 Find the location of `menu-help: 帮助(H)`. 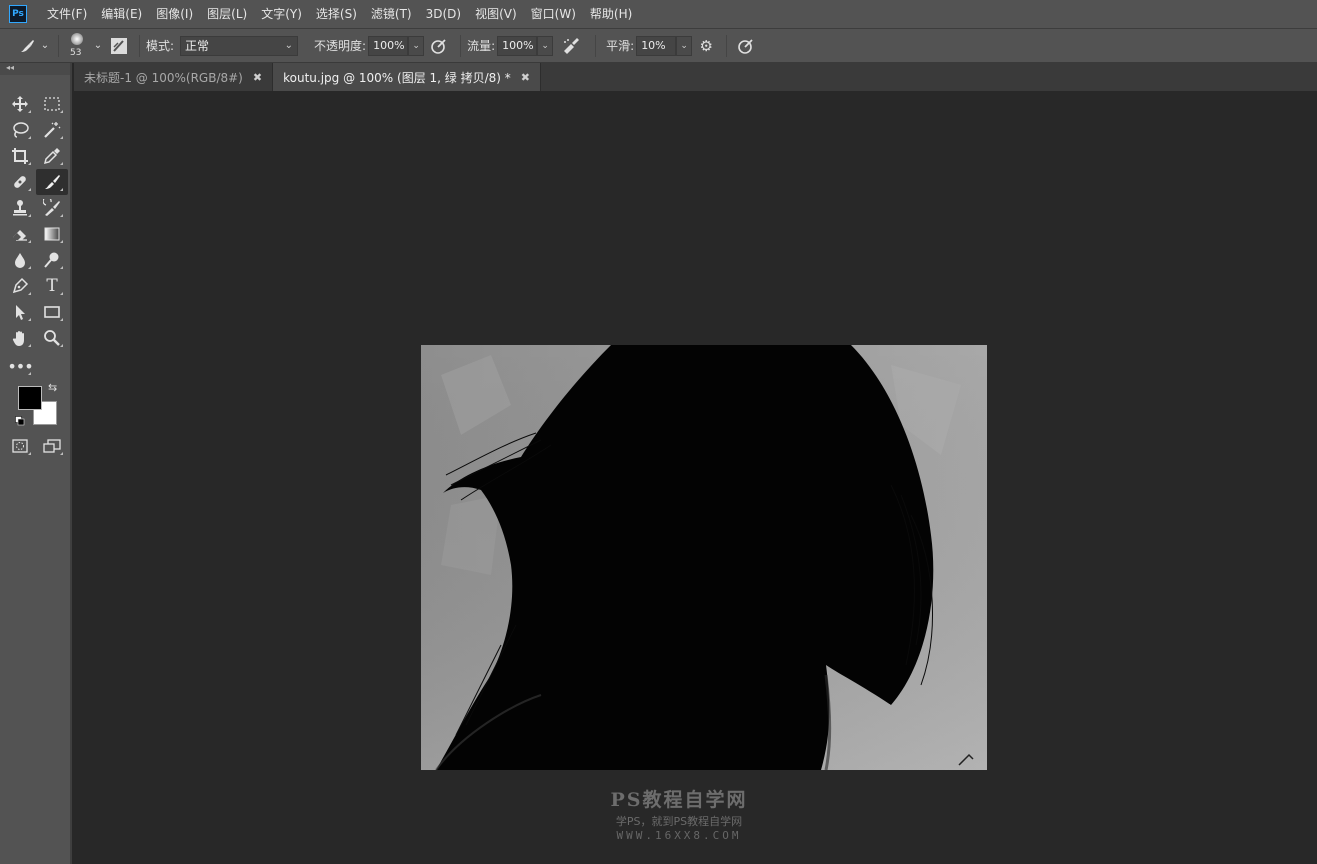

menu-help: 帮助(H) is located at coordinates (611, 14).